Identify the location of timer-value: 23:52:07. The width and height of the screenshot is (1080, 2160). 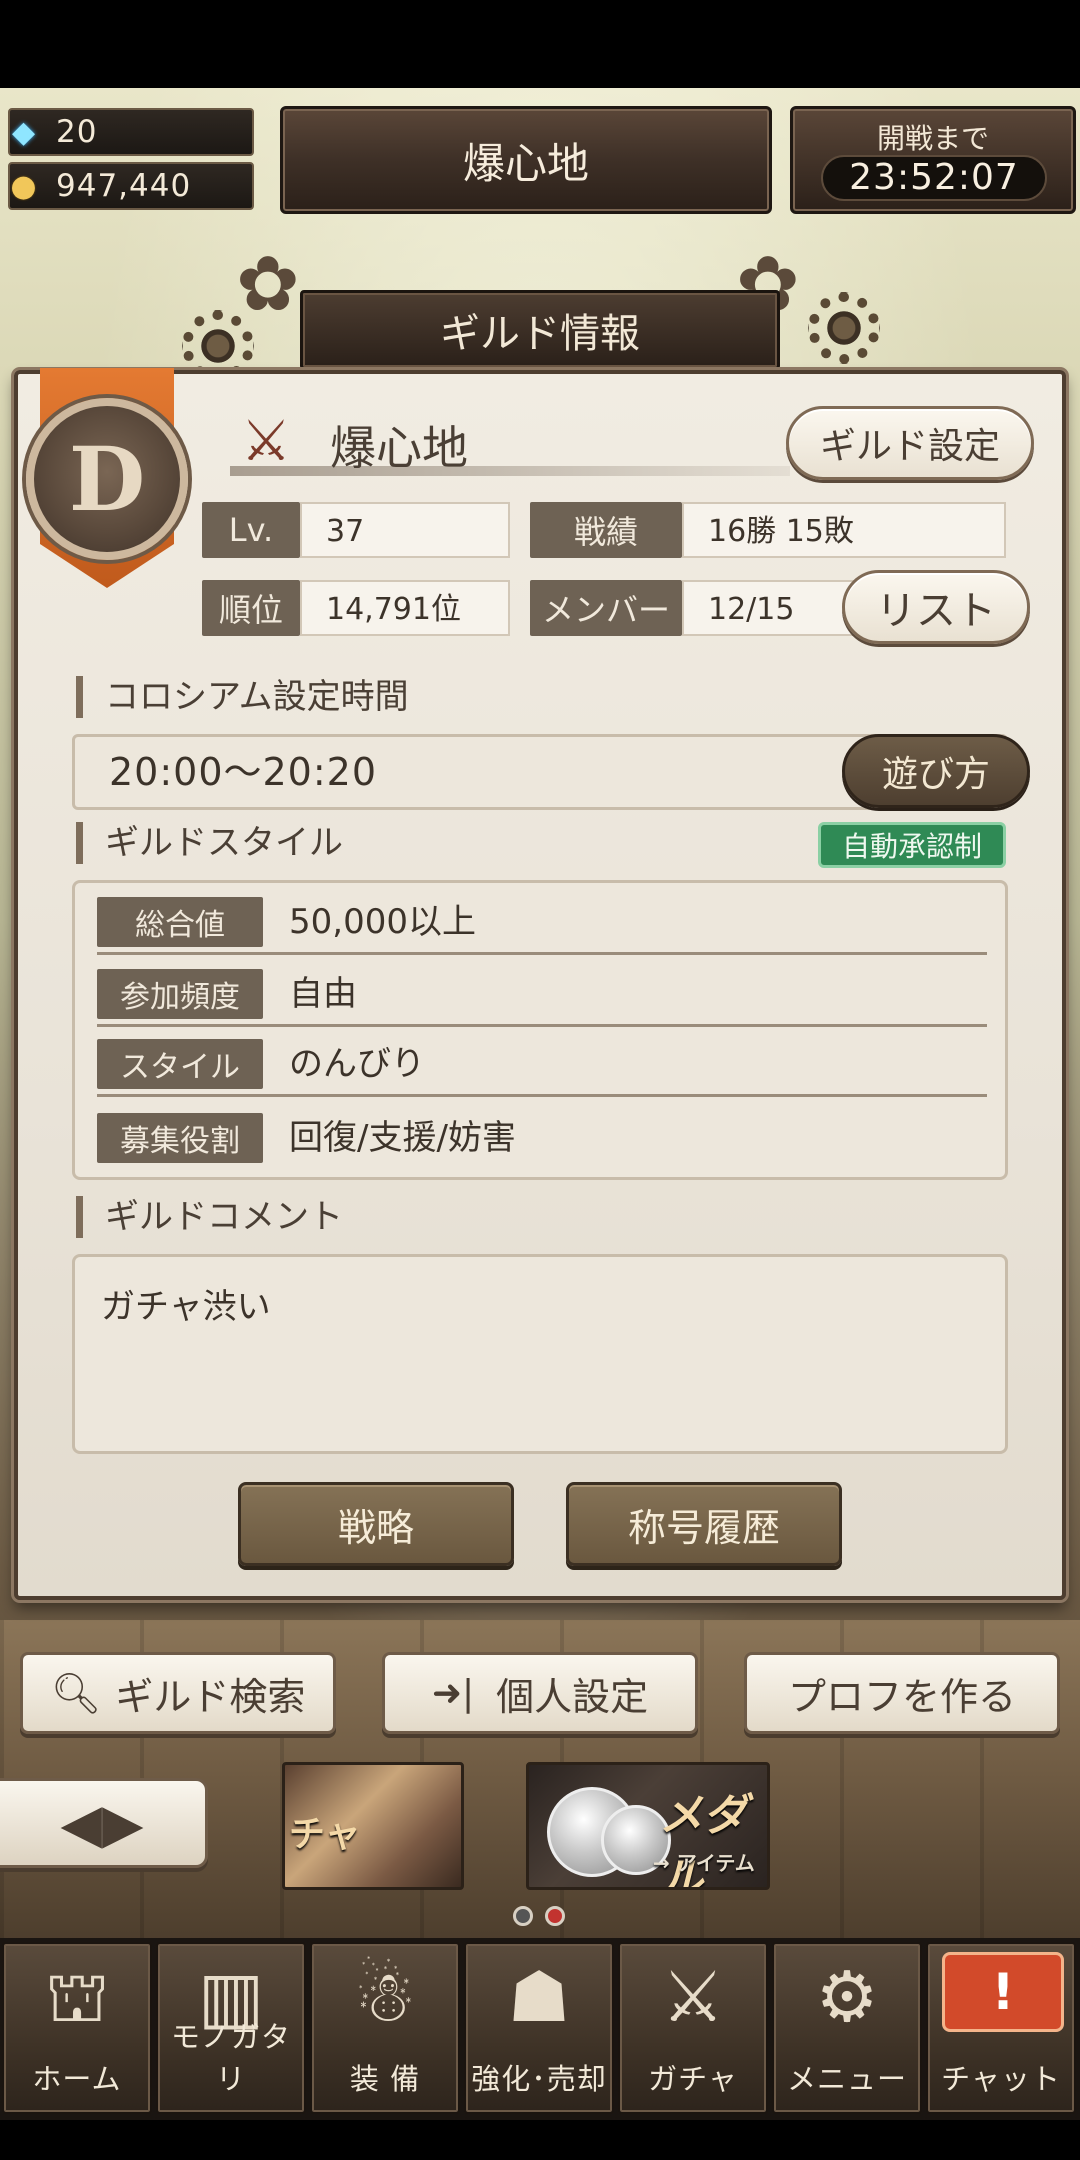
(934, 178).